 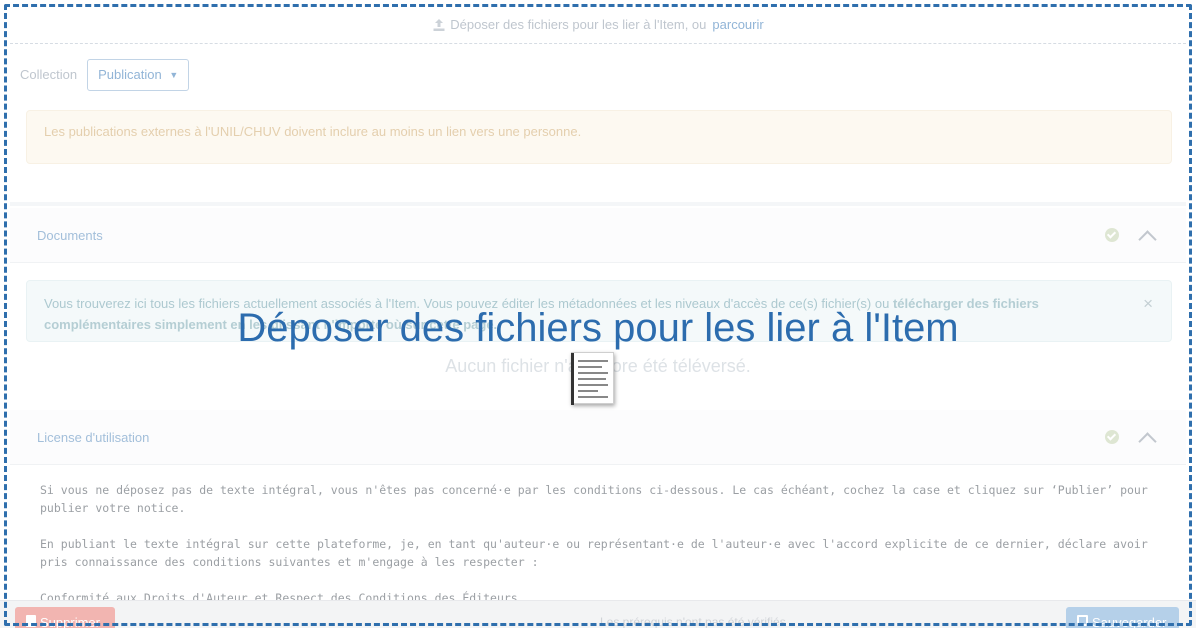 I want to click on dragged-file-icon, so click(x=592, y=378).